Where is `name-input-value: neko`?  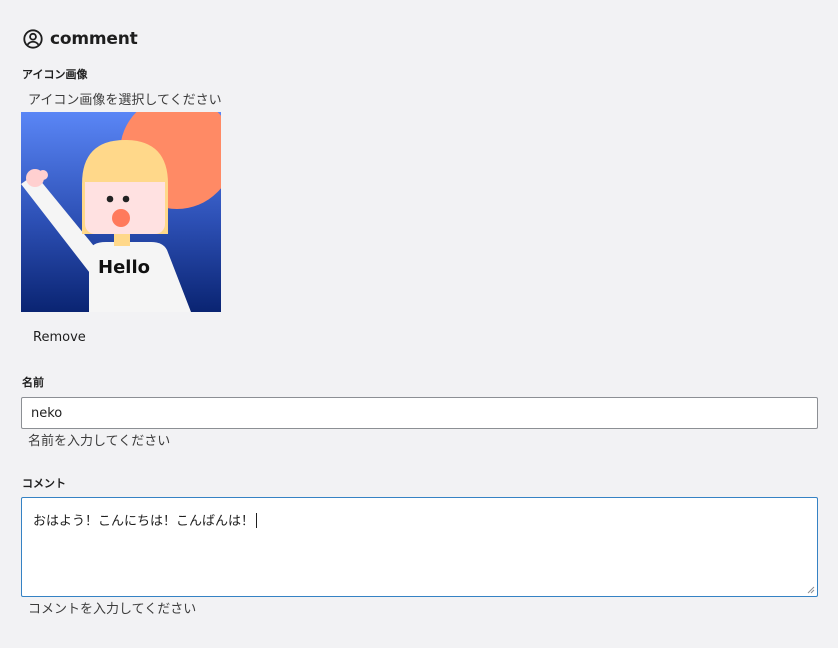
name-input-value: neko is located at coordinates (47, 413).